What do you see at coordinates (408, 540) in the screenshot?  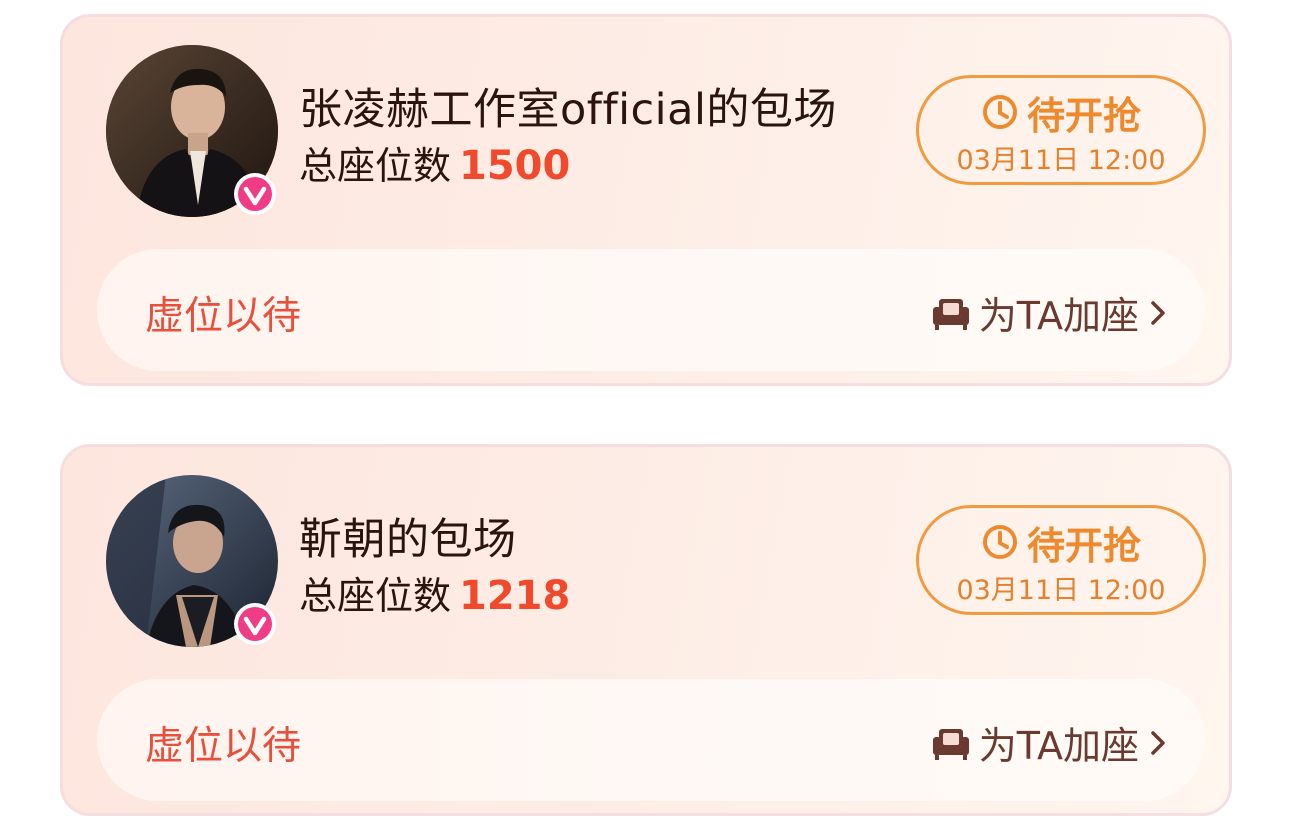 I see `venue-title: 靳朝的包场` at bounding box center [408, 540].